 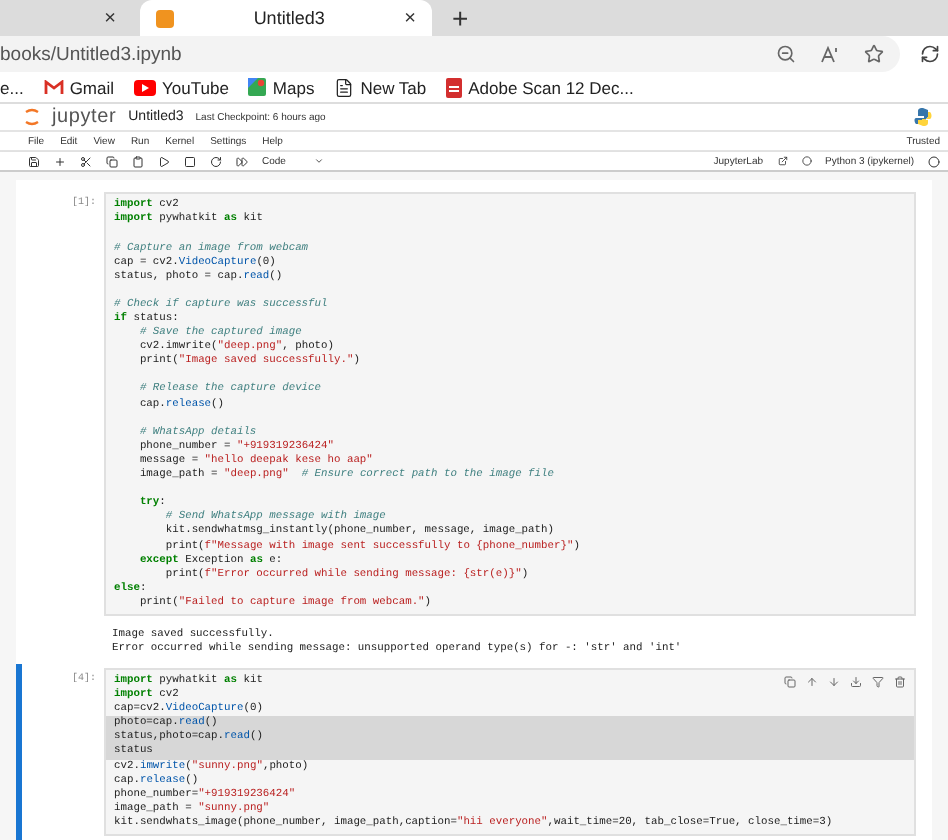 What do you see at coordinates (782, 161) in the screenshot?
I see `external-link-icon` at bounding box center [782, 161].